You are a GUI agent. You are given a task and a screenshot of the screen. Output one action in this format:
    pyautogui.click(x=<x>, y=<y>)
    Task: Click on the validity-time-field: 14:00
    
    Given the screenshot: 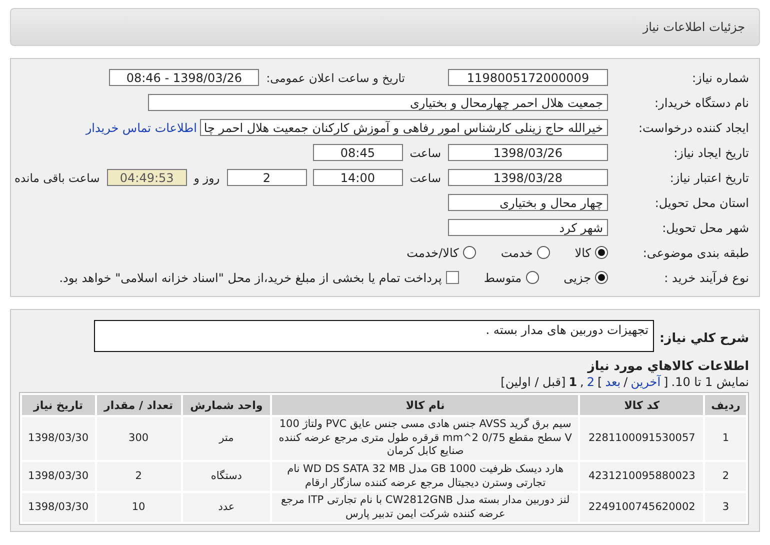 What is the action you would take?
    pyautogui.click(x=357, y=177)
    